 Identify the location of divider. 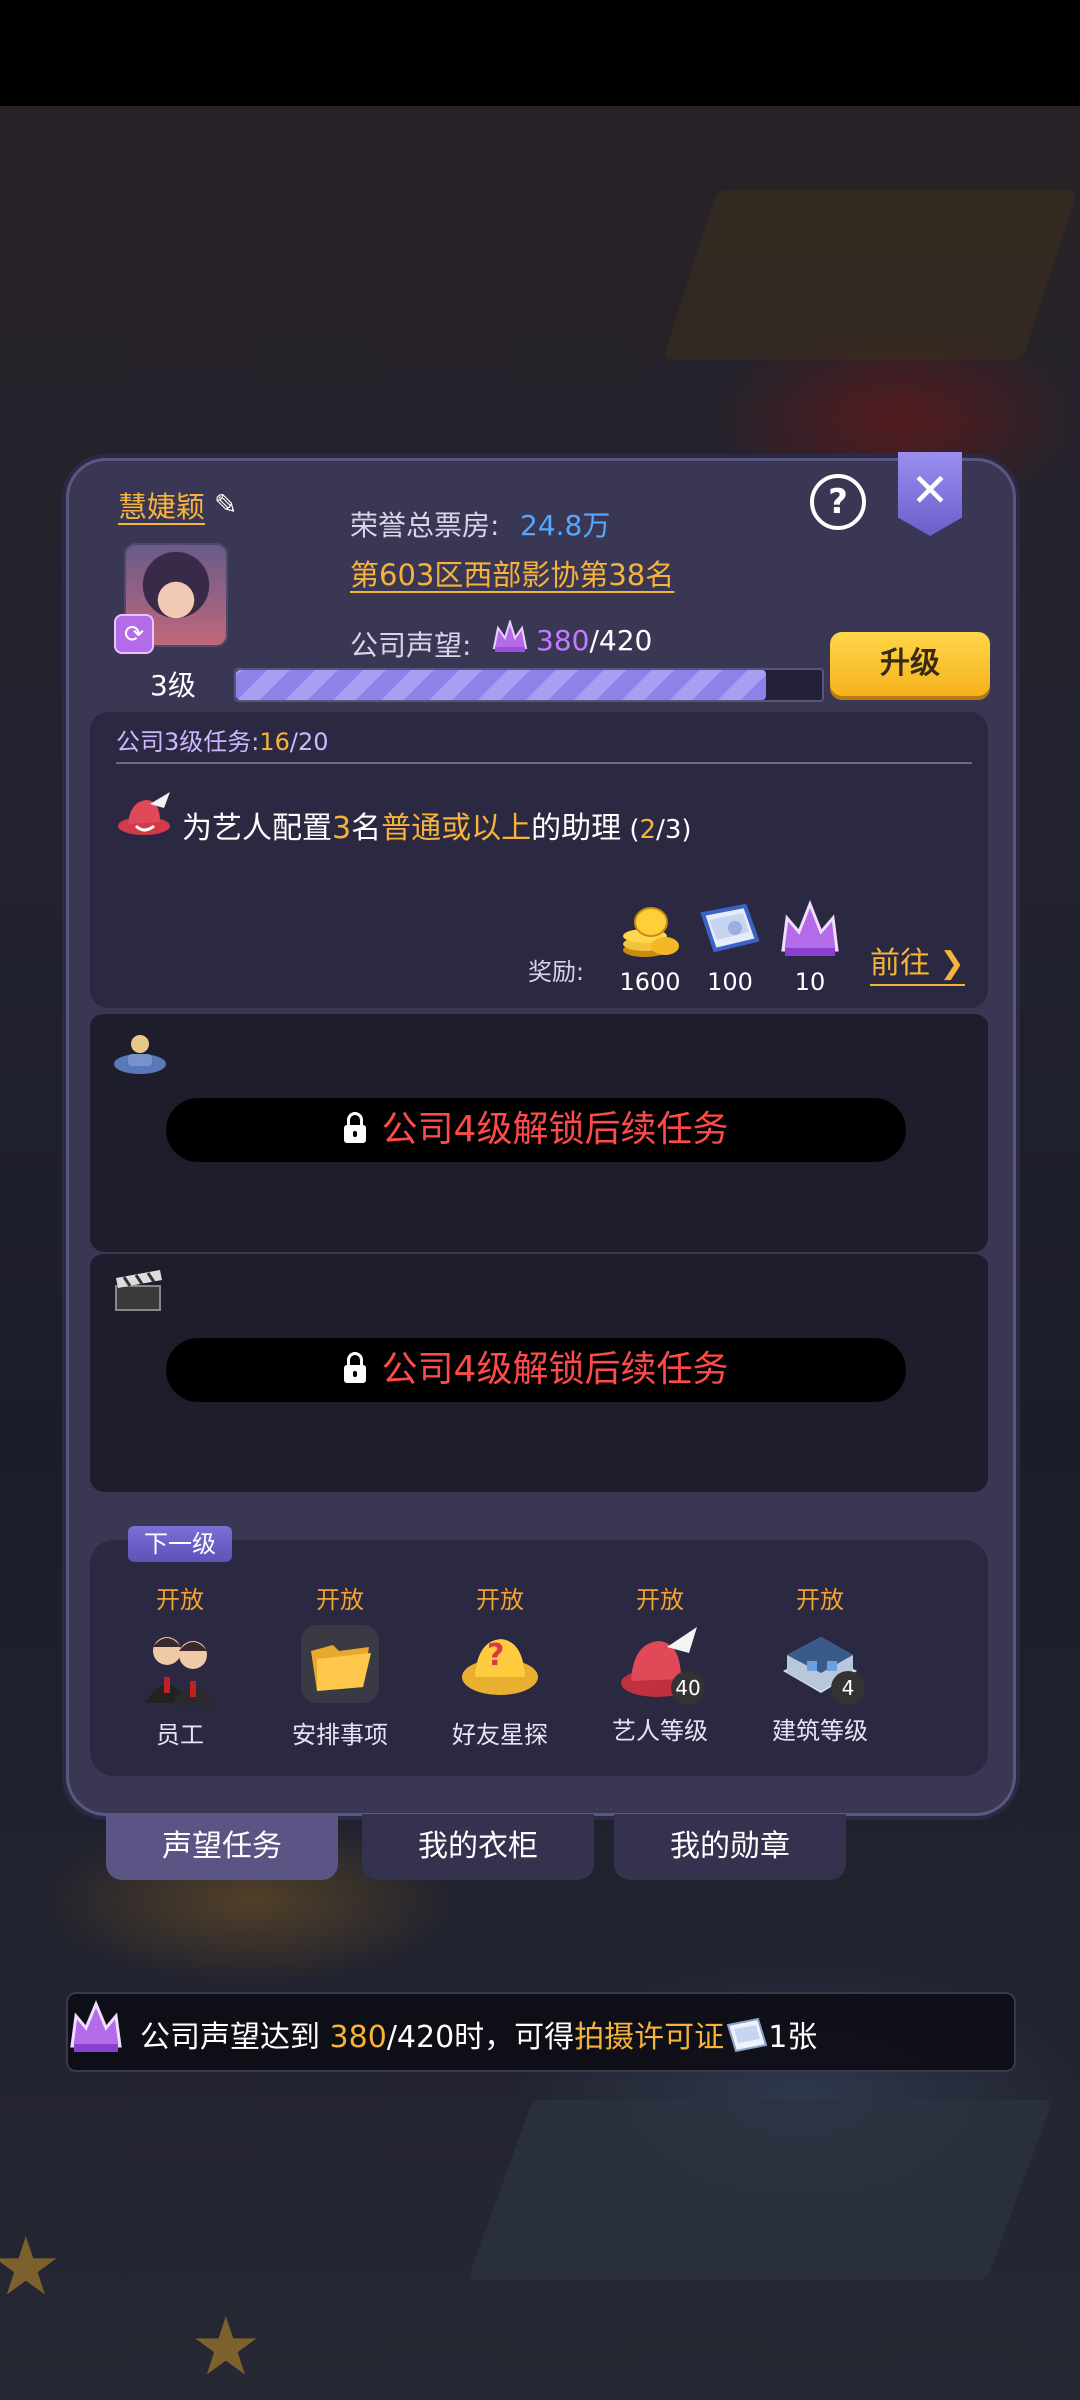
(544, 763).